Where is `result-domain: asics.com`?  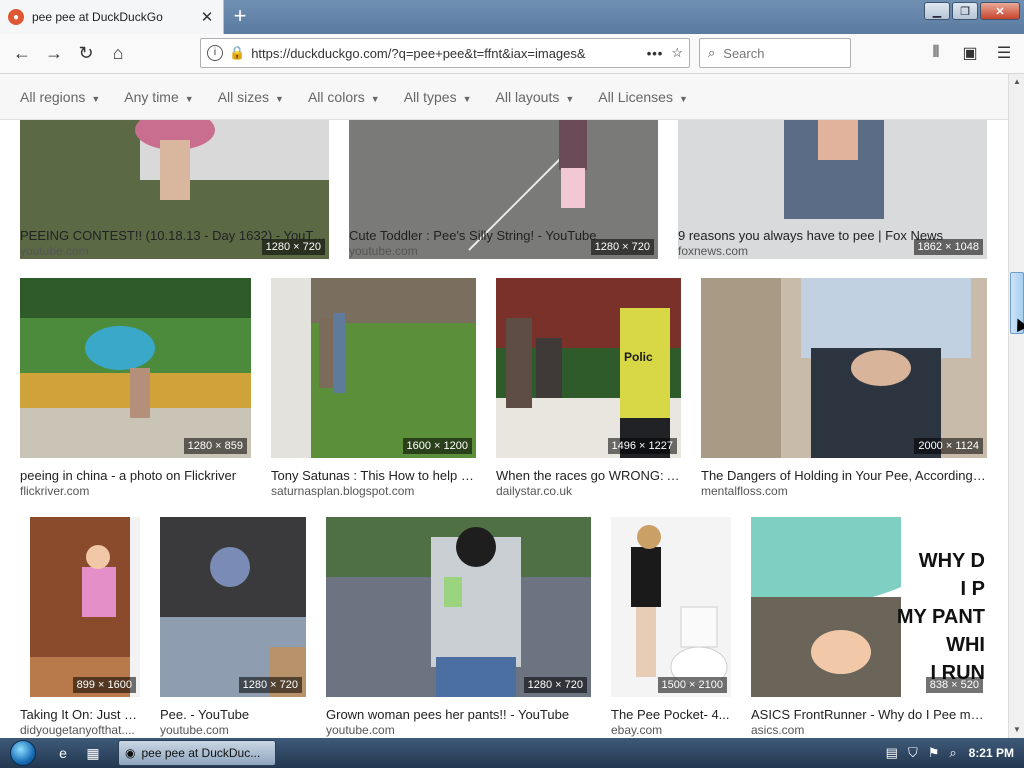 result-domain: asics.com is located at coordinates (869, 730).